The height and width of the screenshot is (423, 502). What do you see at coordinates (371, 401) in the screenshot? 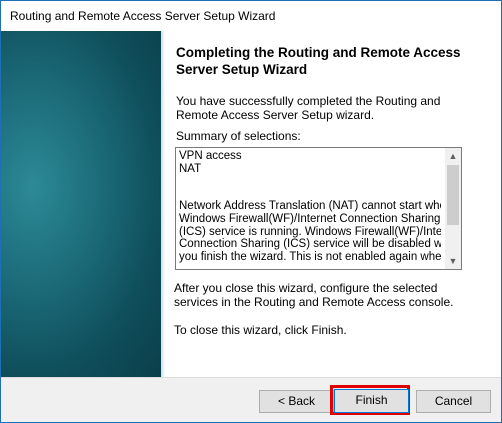
I see `finish-button: Finish` at bounding box center [371, 401].